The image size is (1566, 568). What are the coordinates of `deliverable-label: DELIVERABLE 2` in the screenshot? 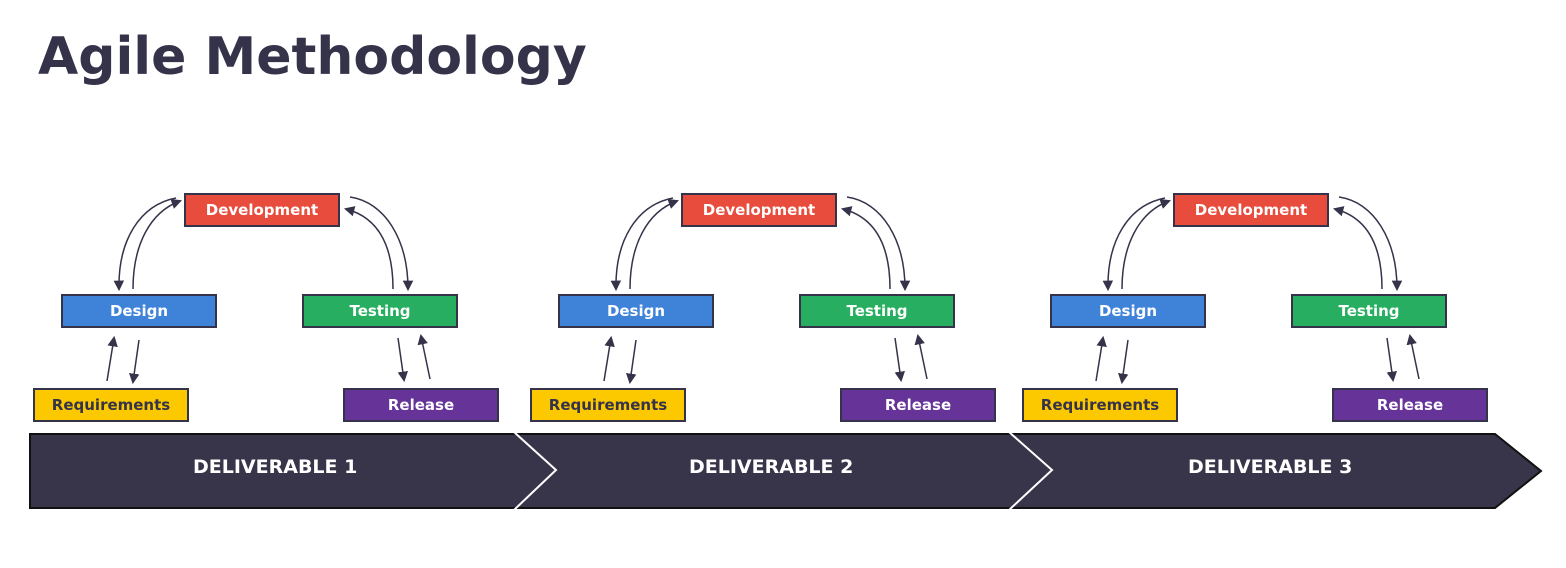 It's located at (771, 467).